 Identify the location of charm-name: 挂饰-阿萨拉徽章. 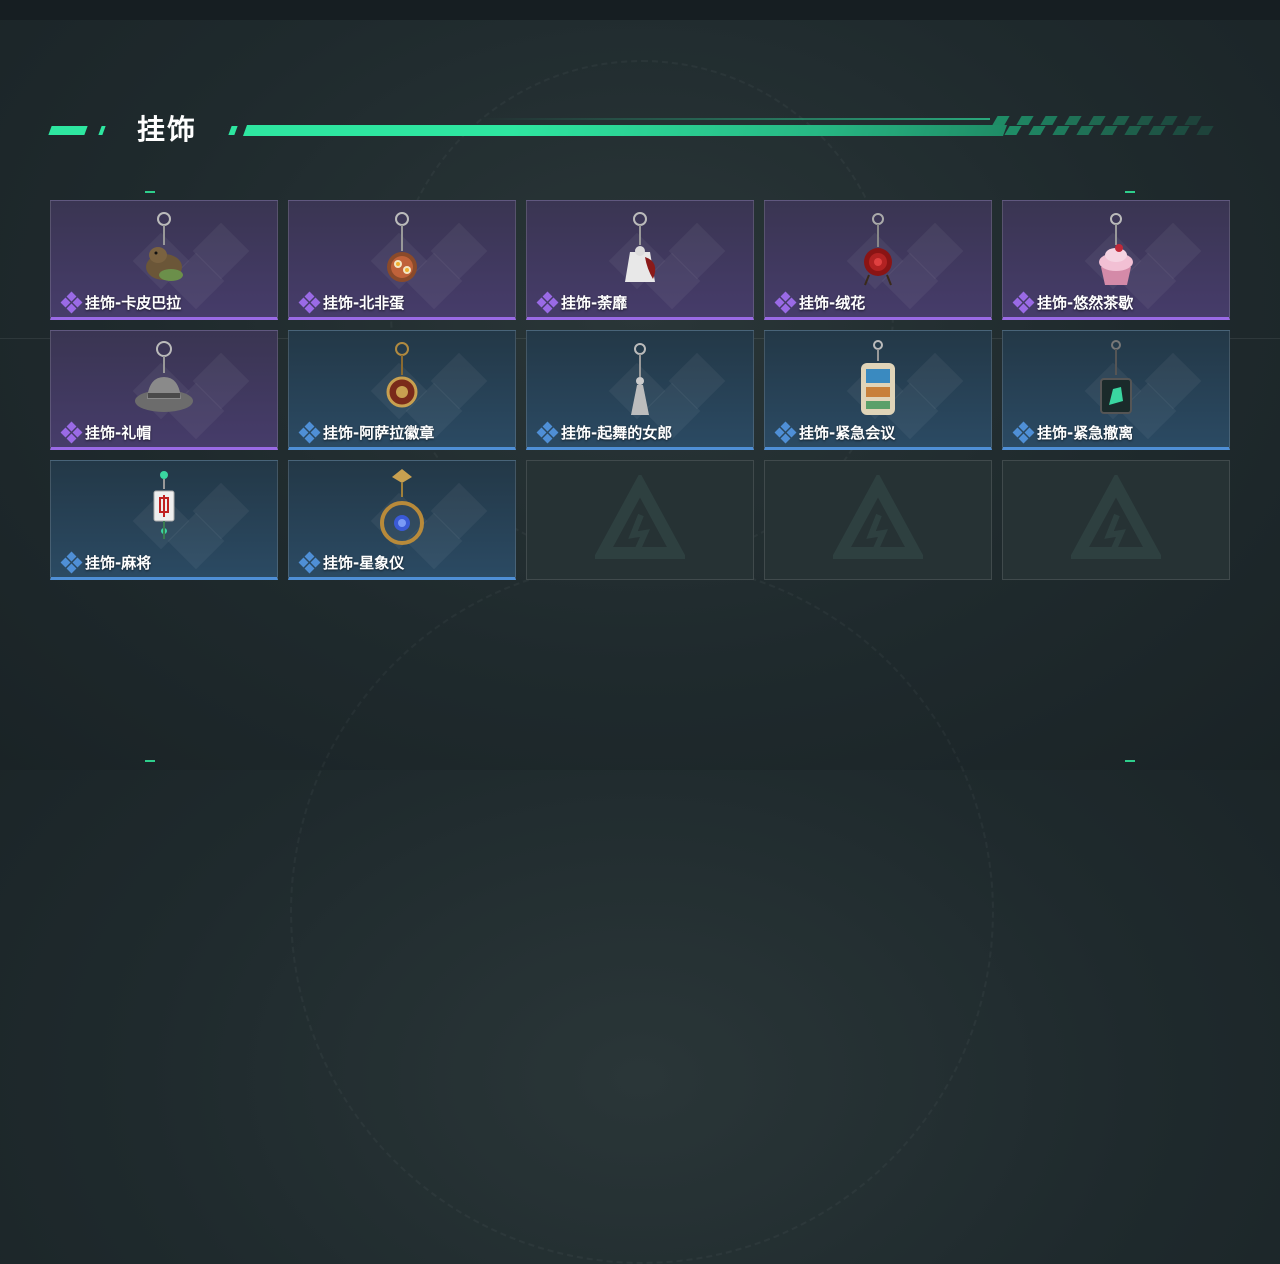
(379, 432).